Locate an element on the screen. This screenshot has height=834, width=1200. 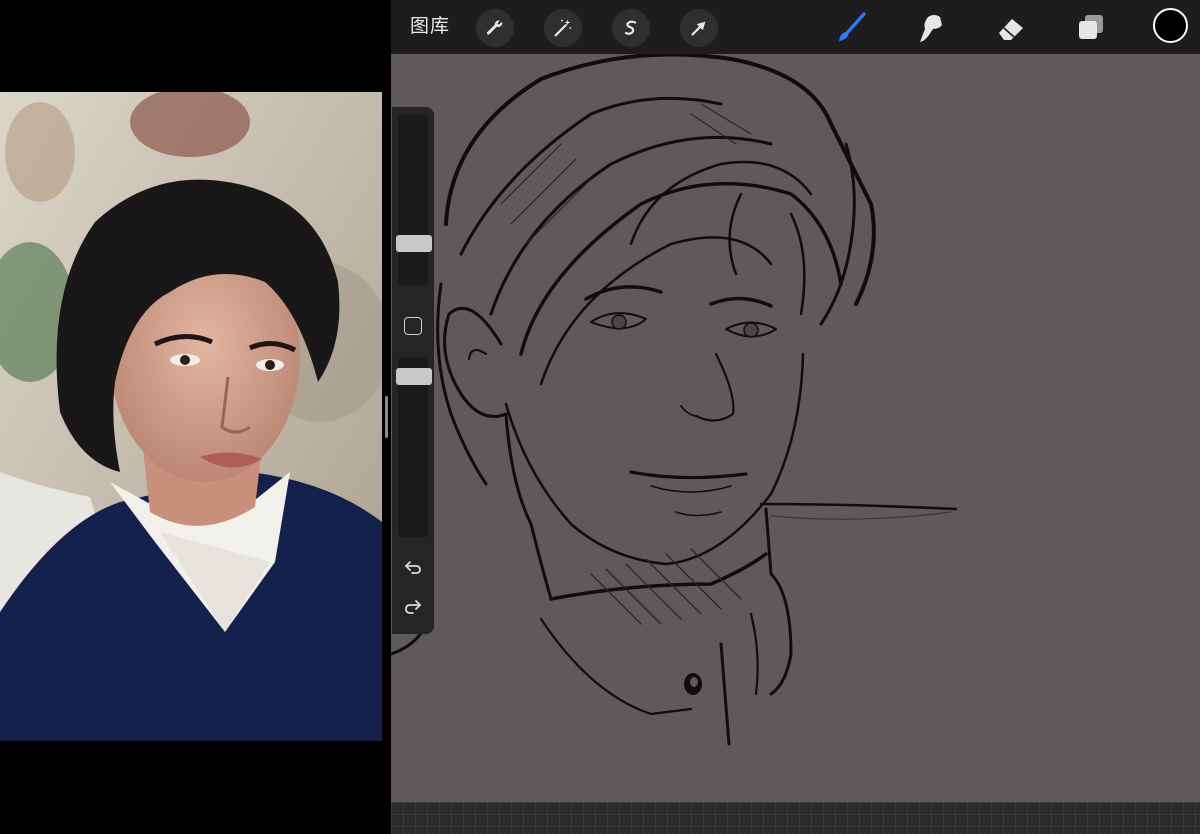
transform-button is located at coordinates (699, 28).